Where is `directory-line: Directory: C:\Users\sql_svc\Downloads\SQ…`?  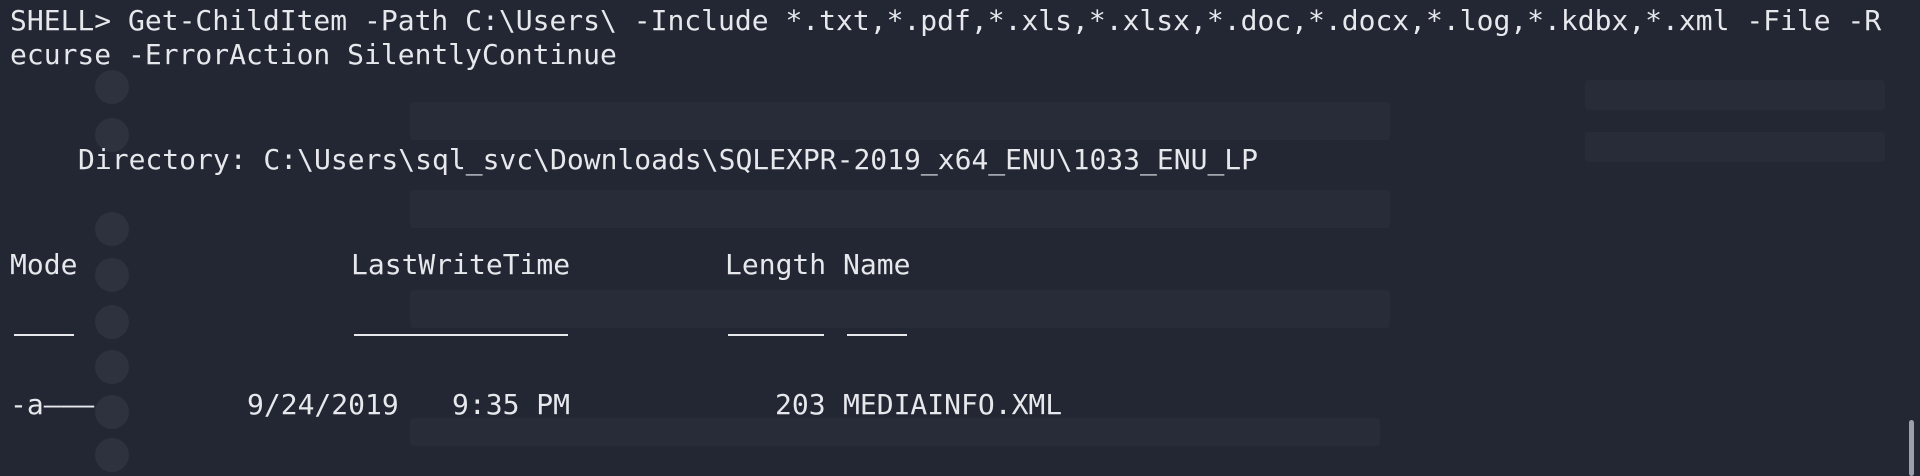 directory-line: Directory: C:\Users\sql_svc\Downloads\SQ… is located at coordinates (668, 159).